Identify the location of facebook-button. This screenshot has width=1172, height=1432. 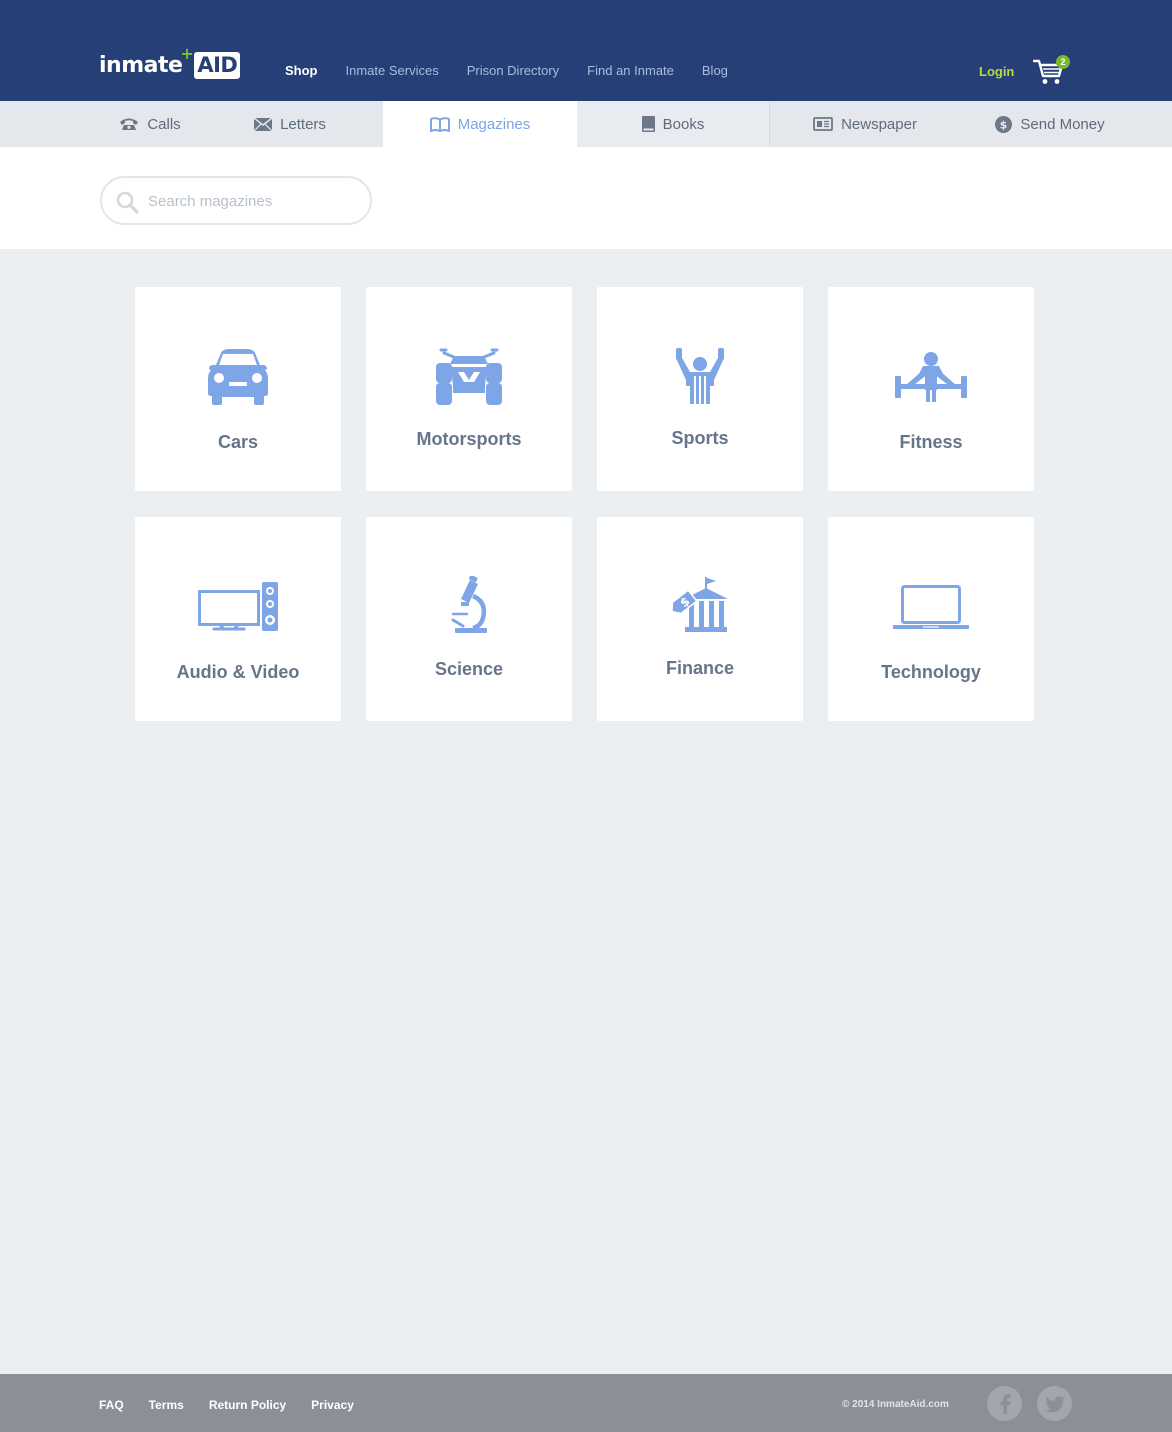
(1004, 1403).